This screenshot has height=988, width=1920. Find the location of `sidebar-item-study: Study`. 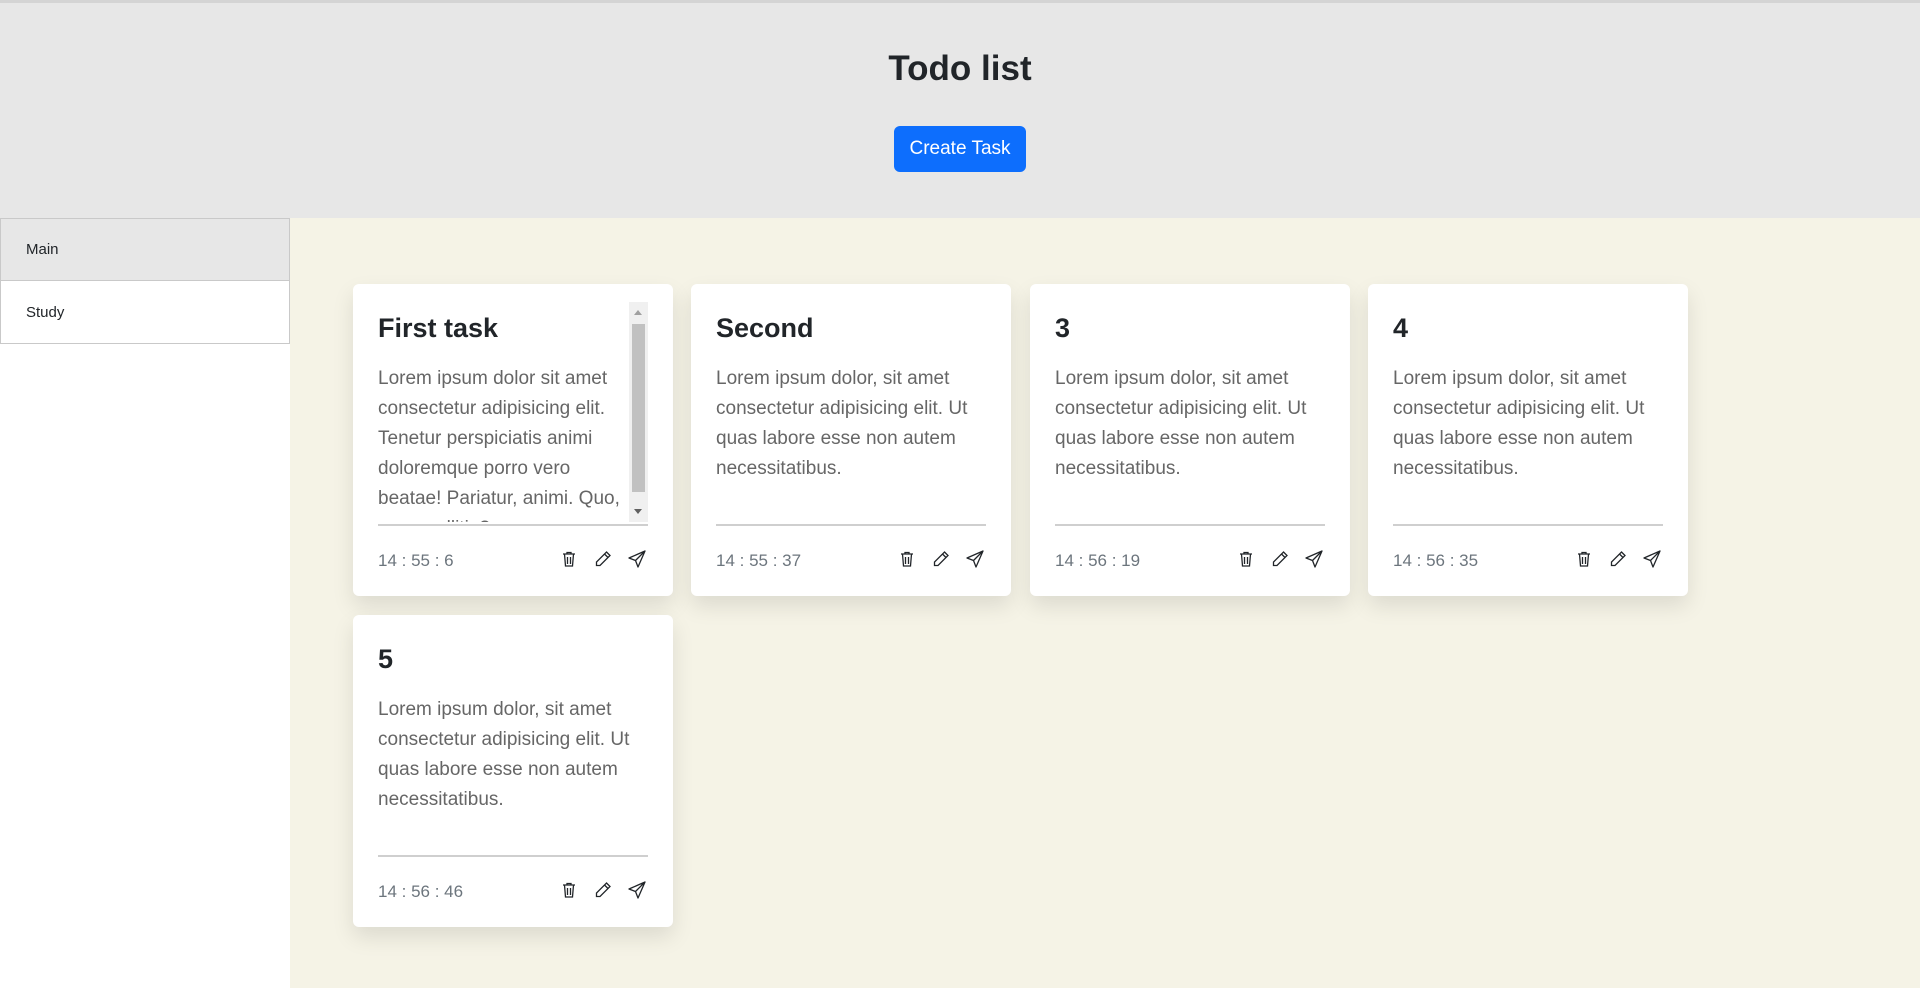

sidebar-item-study: Study is located at coordinates (145, 312).